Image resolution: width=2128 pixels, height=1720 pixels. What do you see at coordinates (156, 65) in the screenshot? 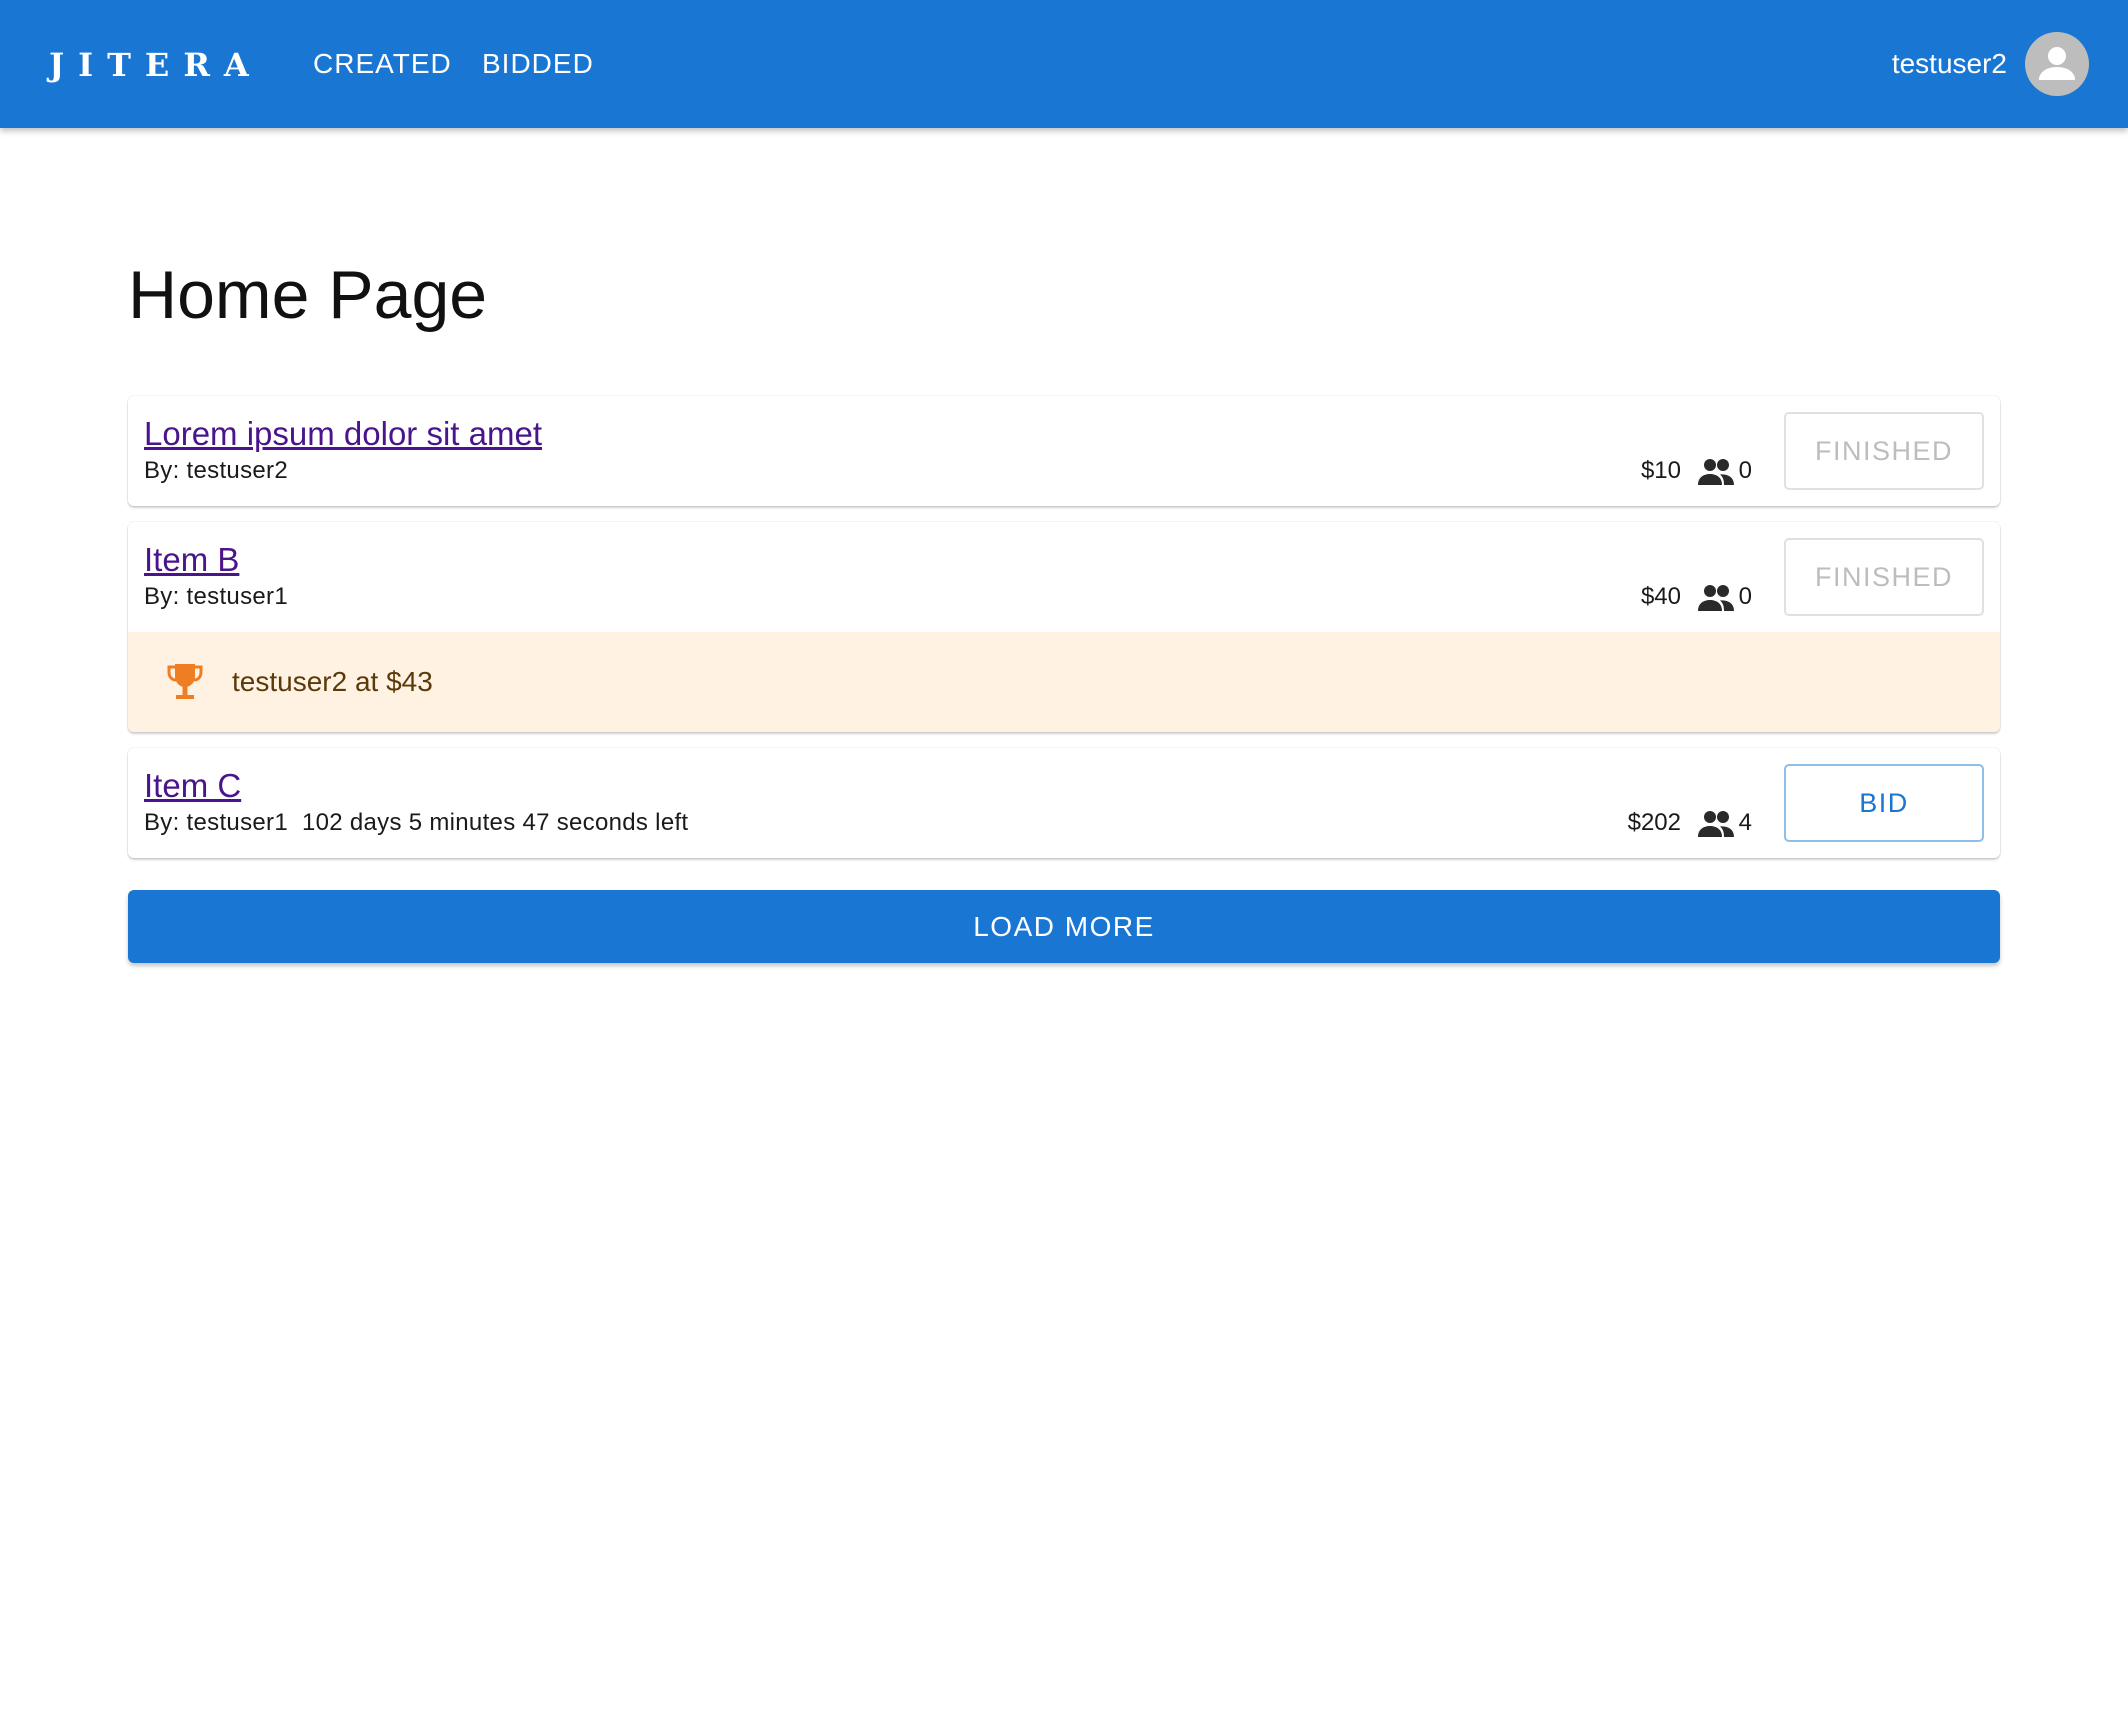
I see `logo: JITERA` at bounding box center [156, 65].